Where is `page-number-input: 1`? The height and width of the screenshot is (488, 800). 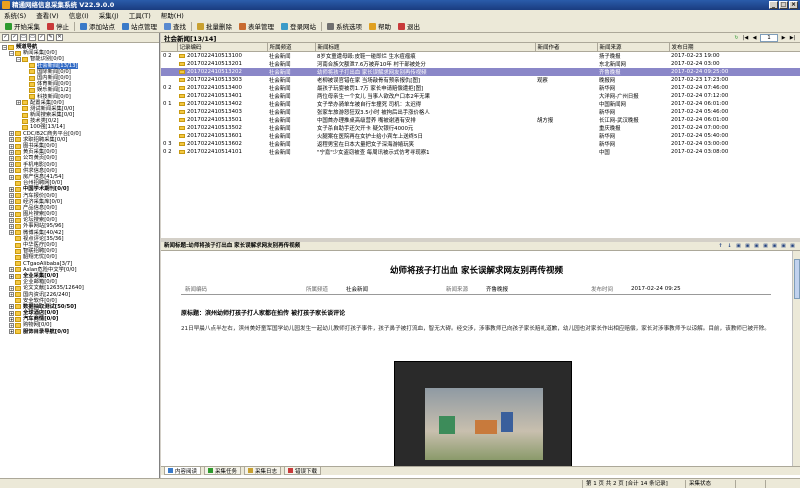 page-number-input: 1 is located at coordinates (769, 38).